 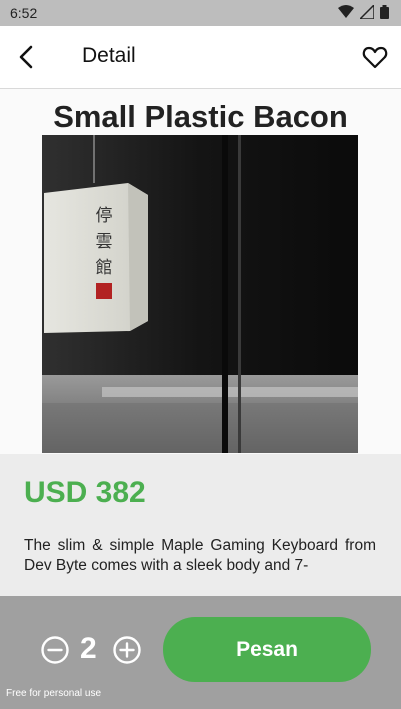 I want to click on quantity-value: 2, so click(x=88, y=648).